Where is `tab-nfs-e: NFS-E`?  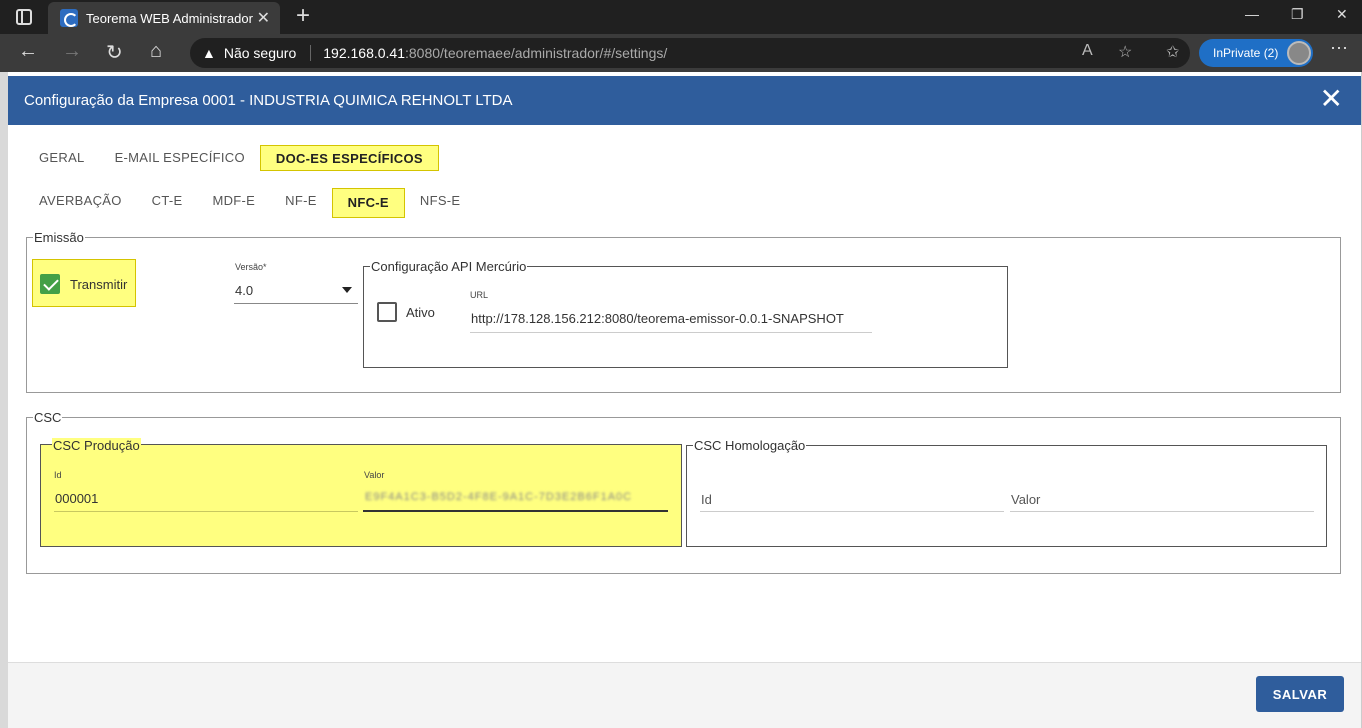
tab-nfs-e: NFS-E is located at coordinates (440, 201).